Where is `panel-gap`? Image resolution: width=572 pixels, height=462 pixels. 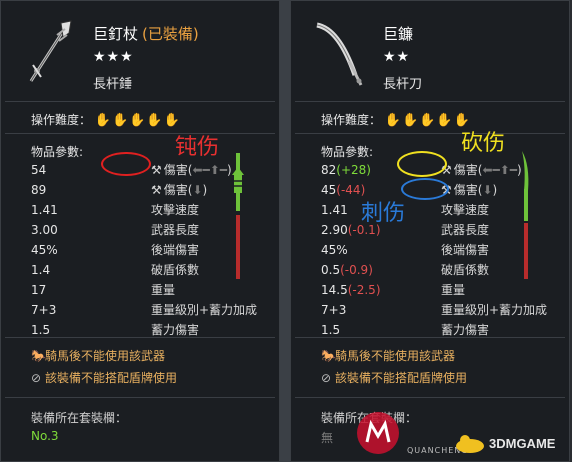 panel-gap is located at coordinates (285, 231).